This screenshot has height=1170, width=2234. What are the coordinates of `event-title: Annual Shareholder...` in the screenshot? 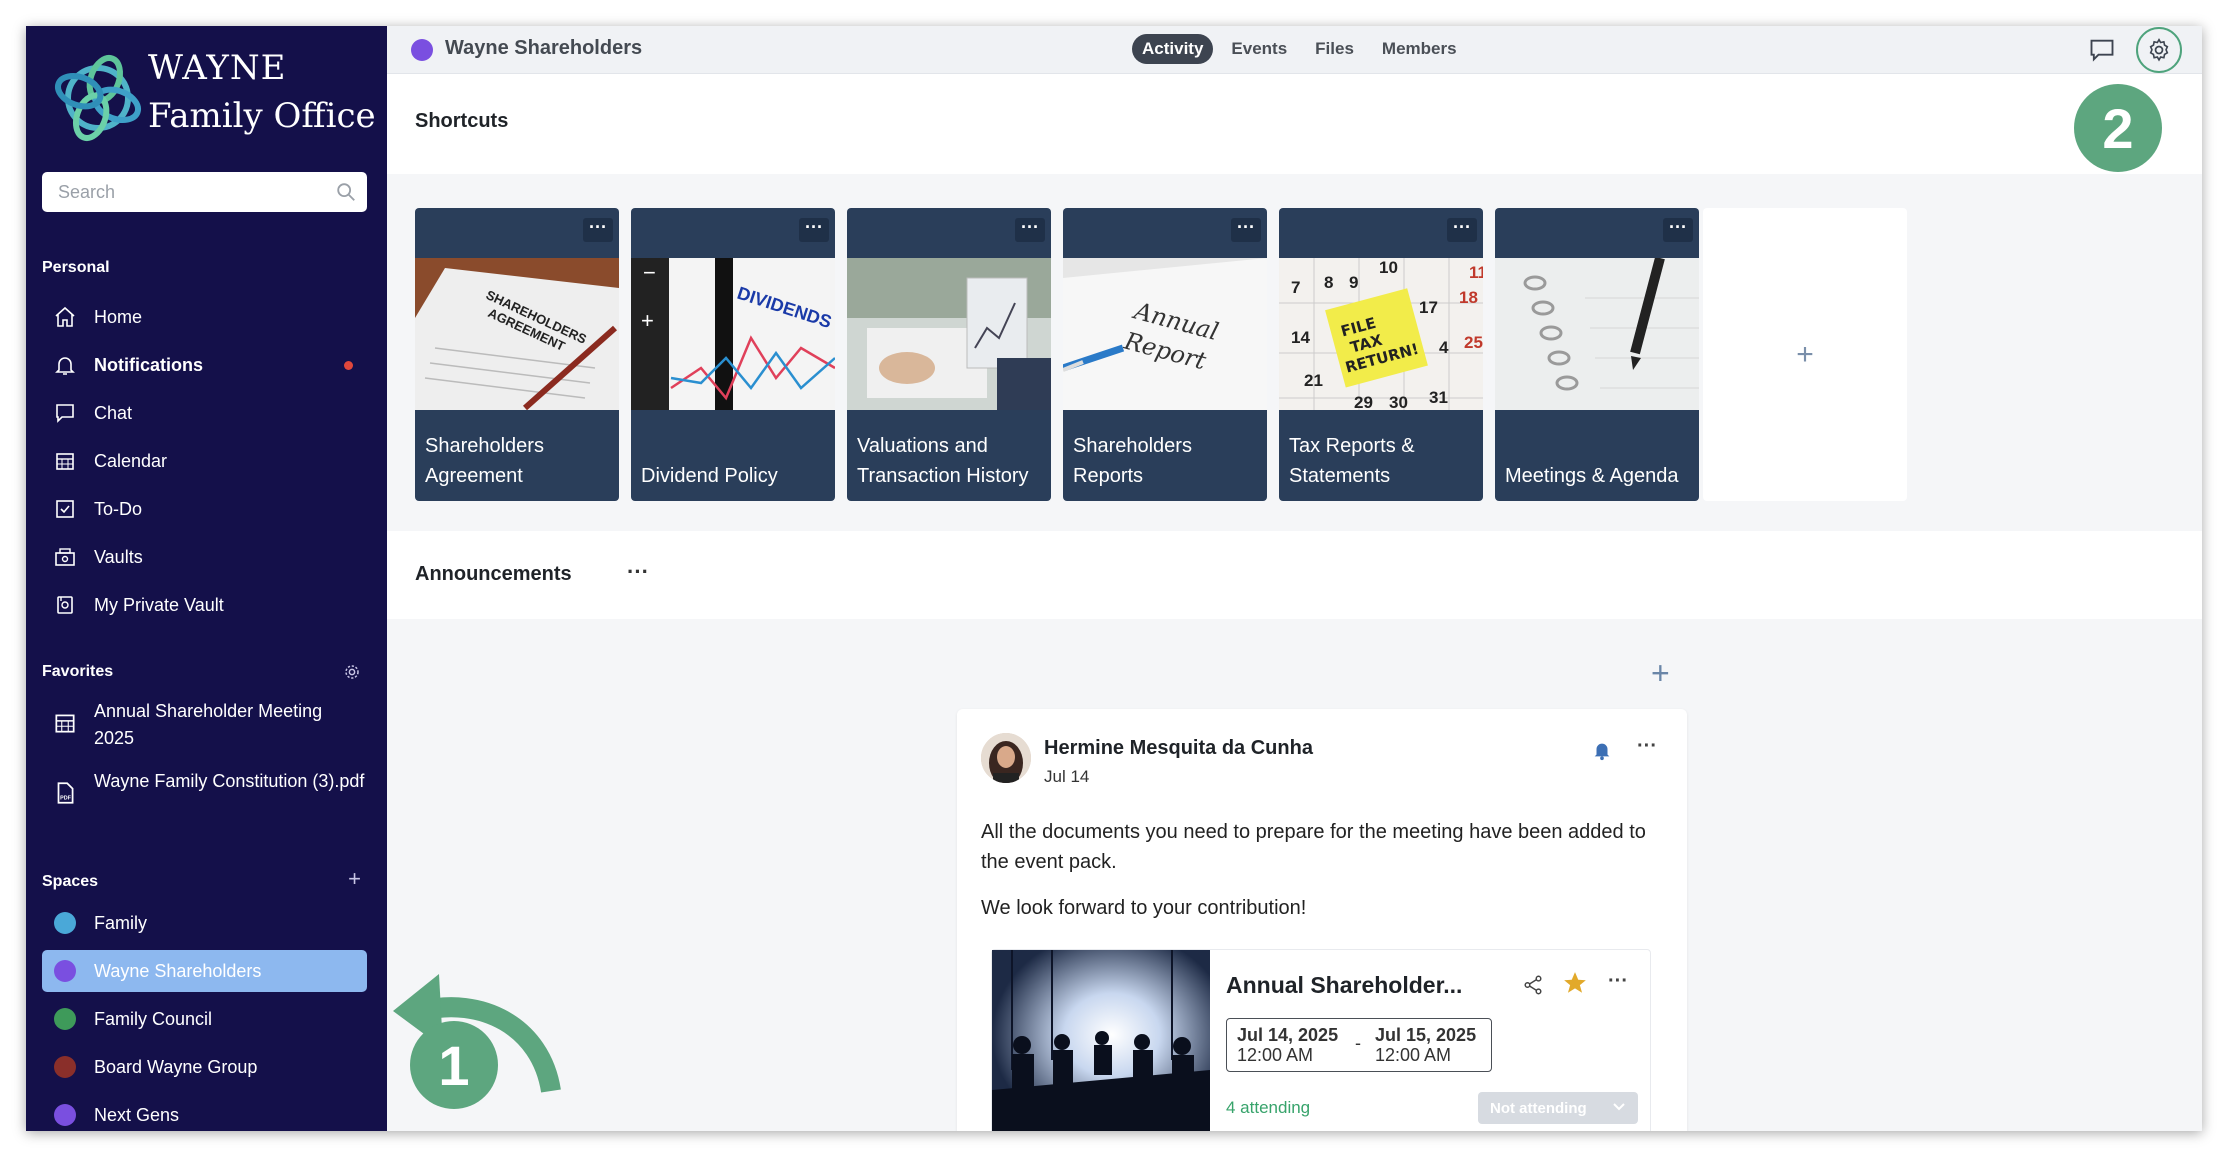 It's located at (1344, 985).